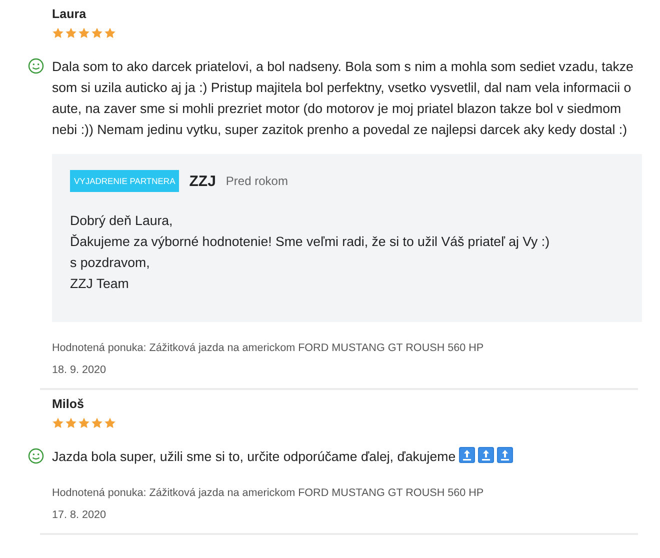 The height and width of the screenshot is (558, 660). I want to click on review-date: 17. 8. 2020, so click(79, 515).